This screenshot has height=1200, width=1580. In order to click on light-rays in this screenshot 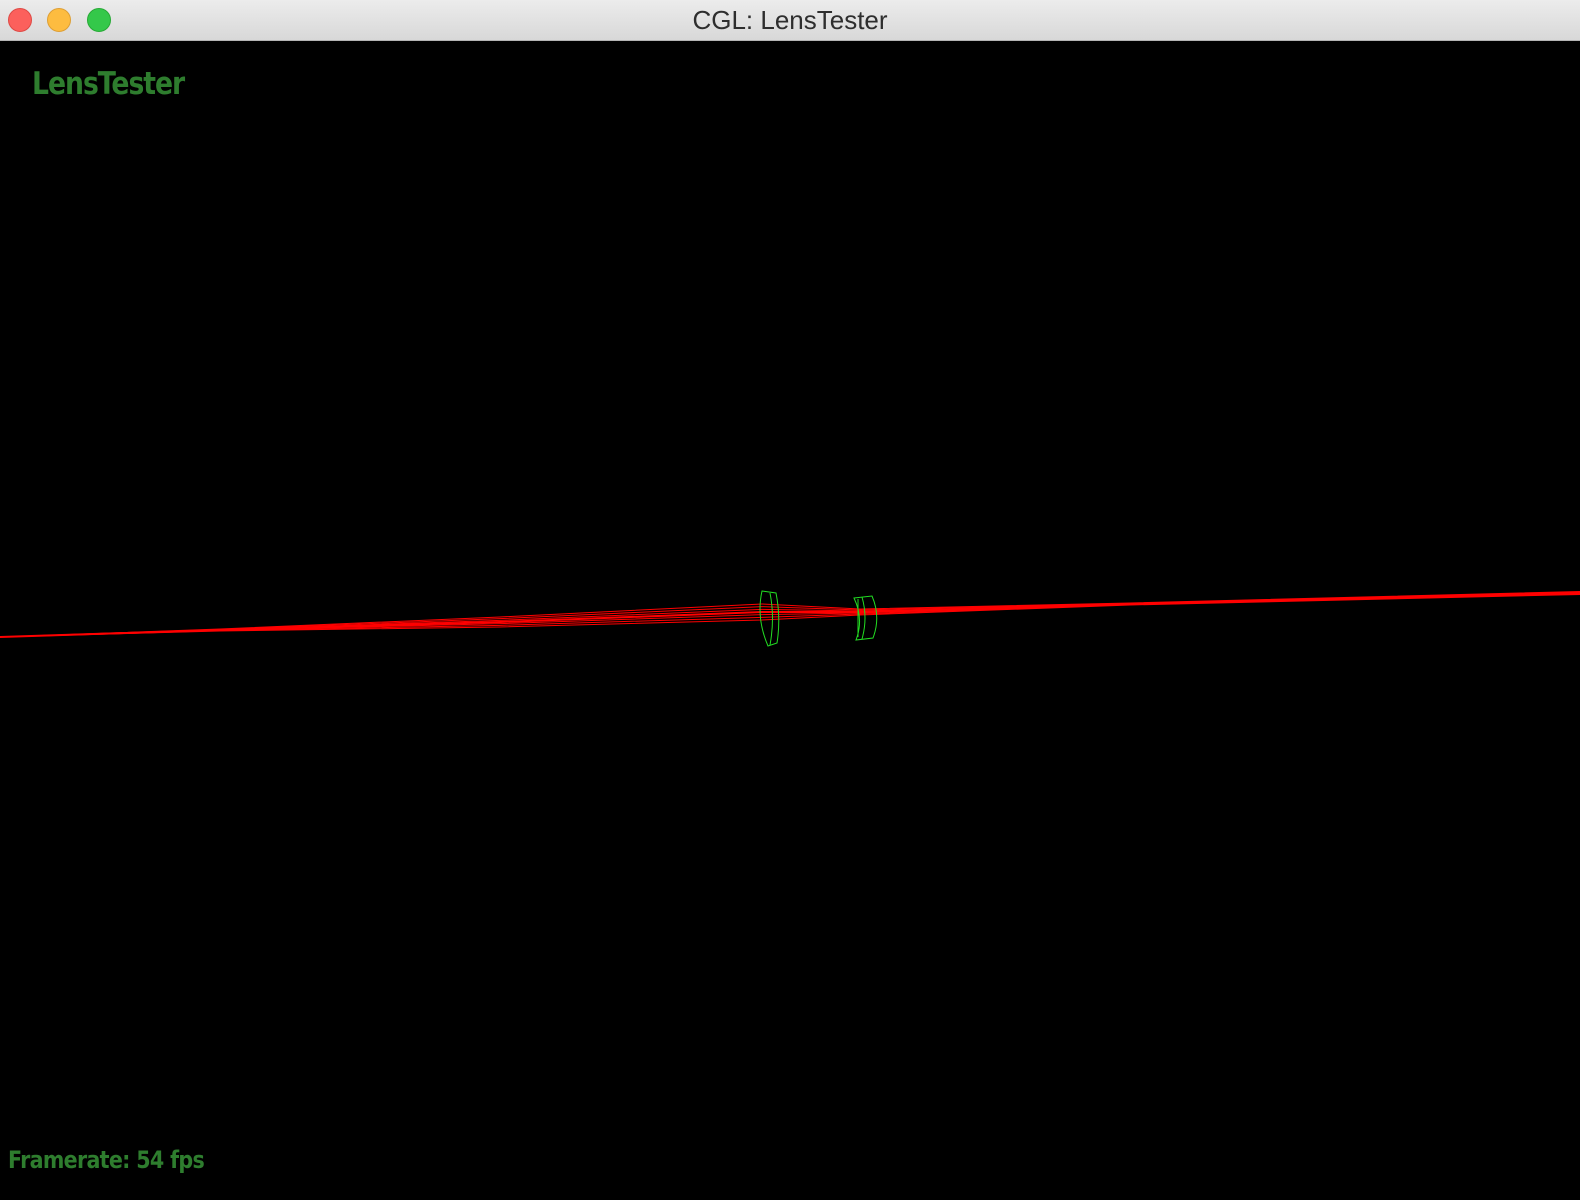, I will do `click(790, 614)`.